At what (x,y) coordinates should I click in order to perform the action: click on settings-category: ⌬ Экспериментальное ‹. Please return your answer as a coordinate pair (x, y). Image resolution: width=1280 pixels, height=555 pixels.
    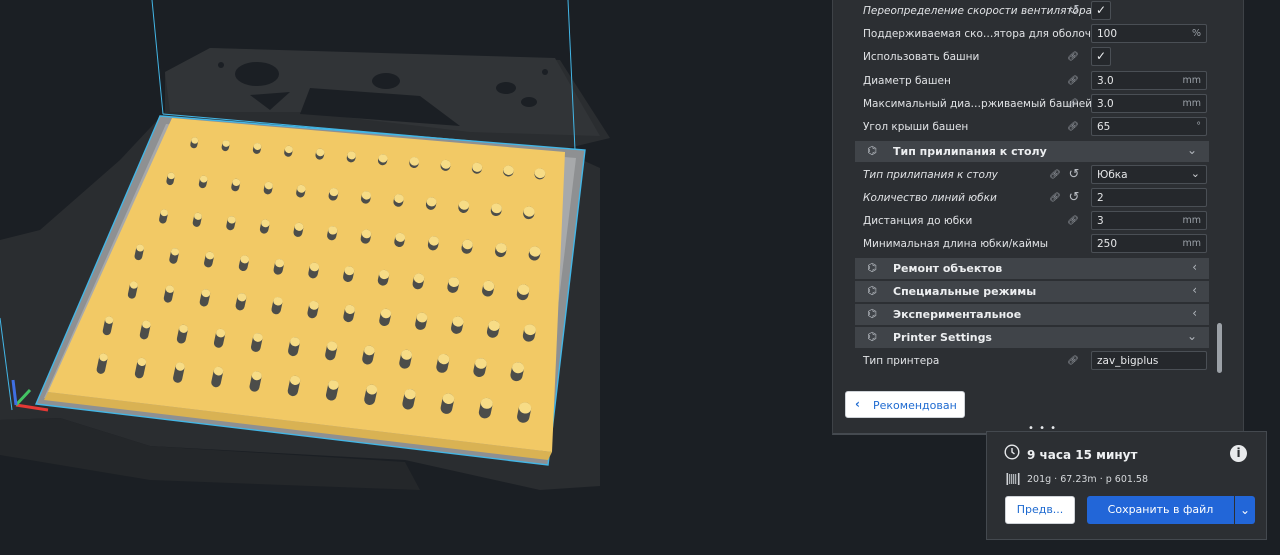
    Looking at the image, I should click on (1032, 314).